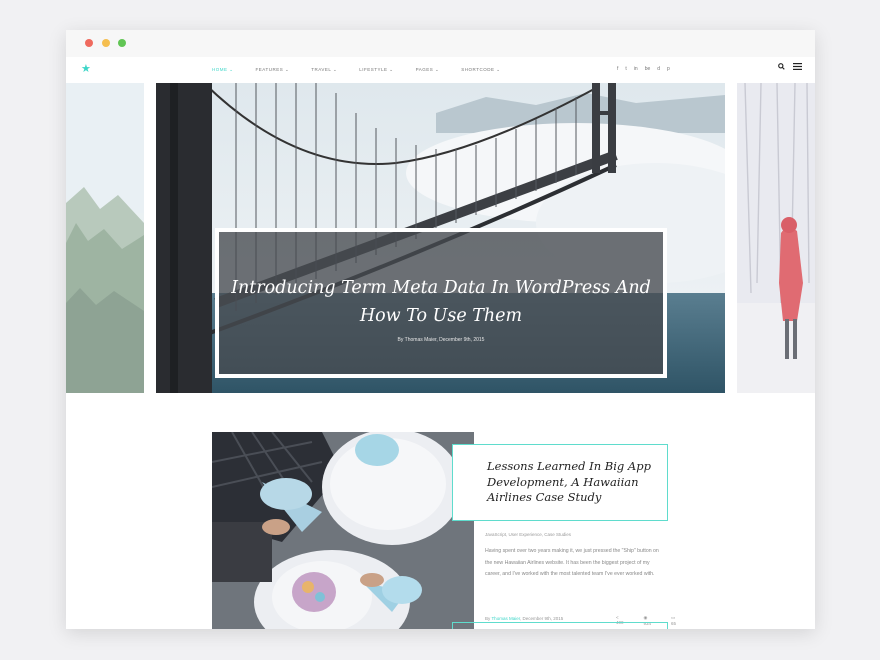 This screenshot has height=660, width=880. I want to click on post-byline: By Thomas Maier, December 9th, 2015, so click(524, 618).